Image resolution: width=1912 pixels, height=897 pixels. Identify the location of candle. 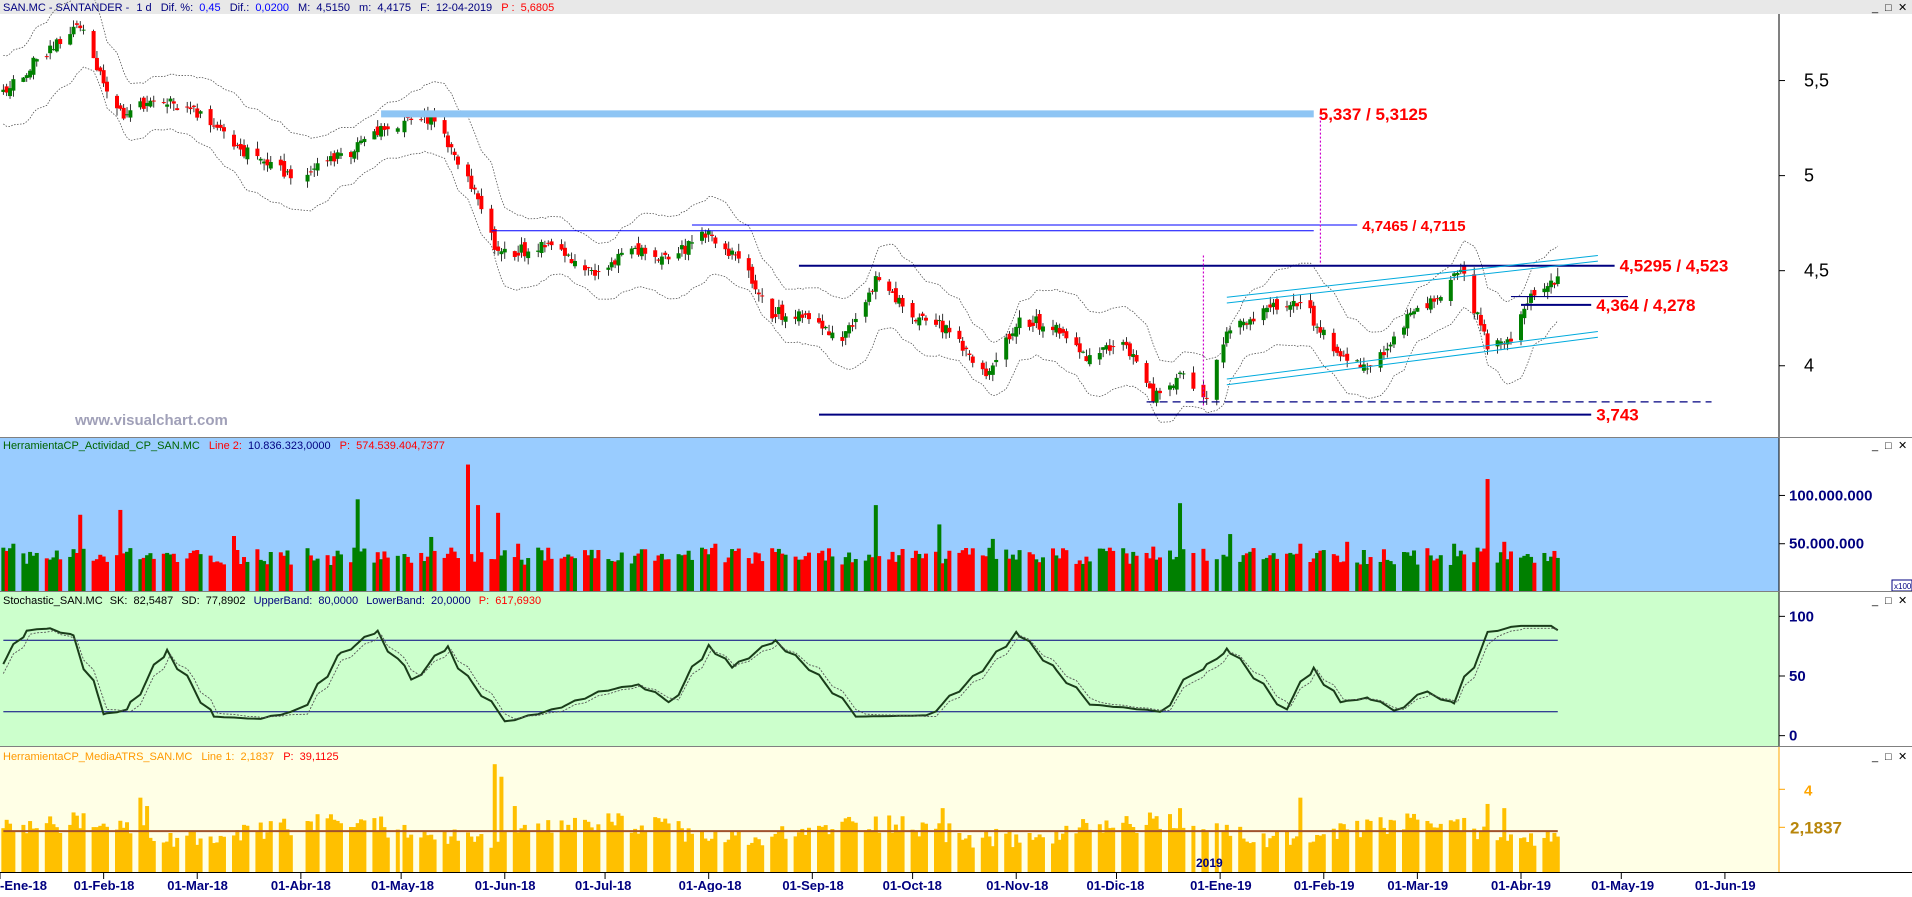
(1216, 382).